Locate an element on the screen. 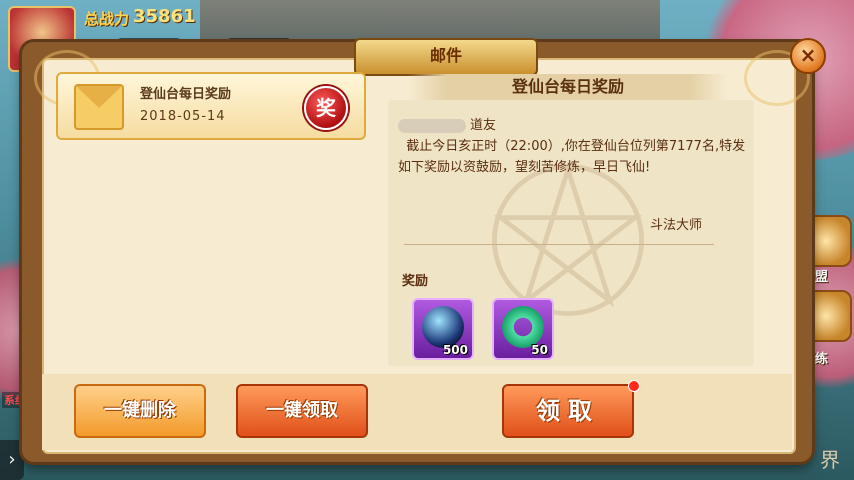  claim-button: 领取 is located at coordinates (568, 411).